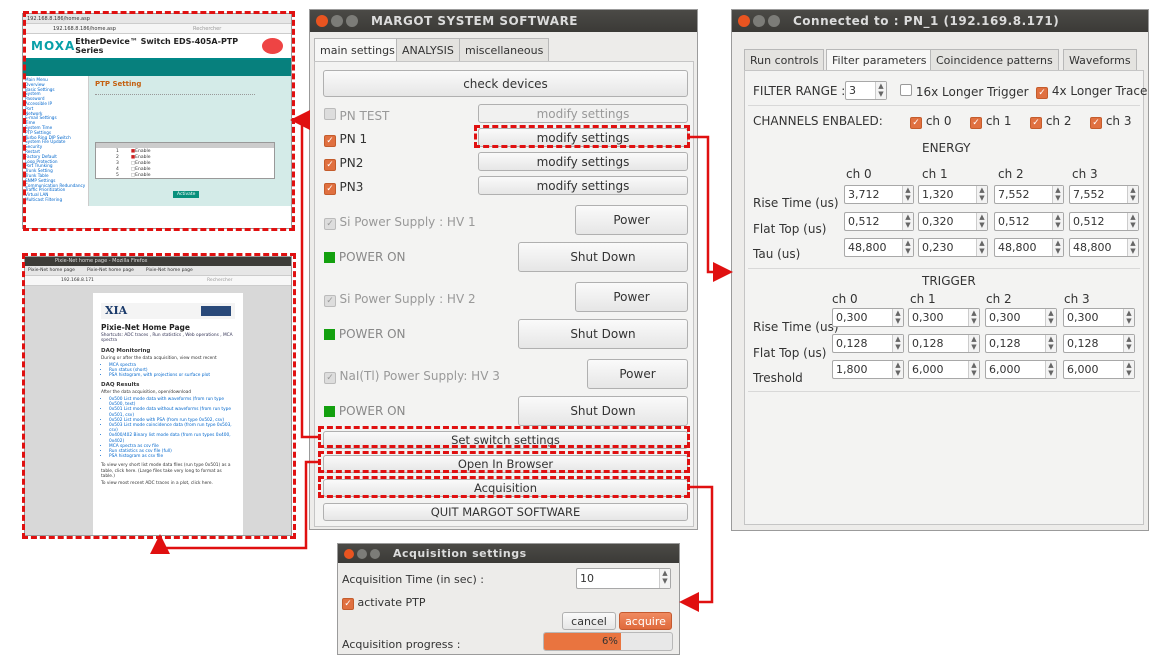 This screenshot has height=656, width=1151. I want to click on energy-spinbox: 3,712 ▲ ▼, so click(879, 194).